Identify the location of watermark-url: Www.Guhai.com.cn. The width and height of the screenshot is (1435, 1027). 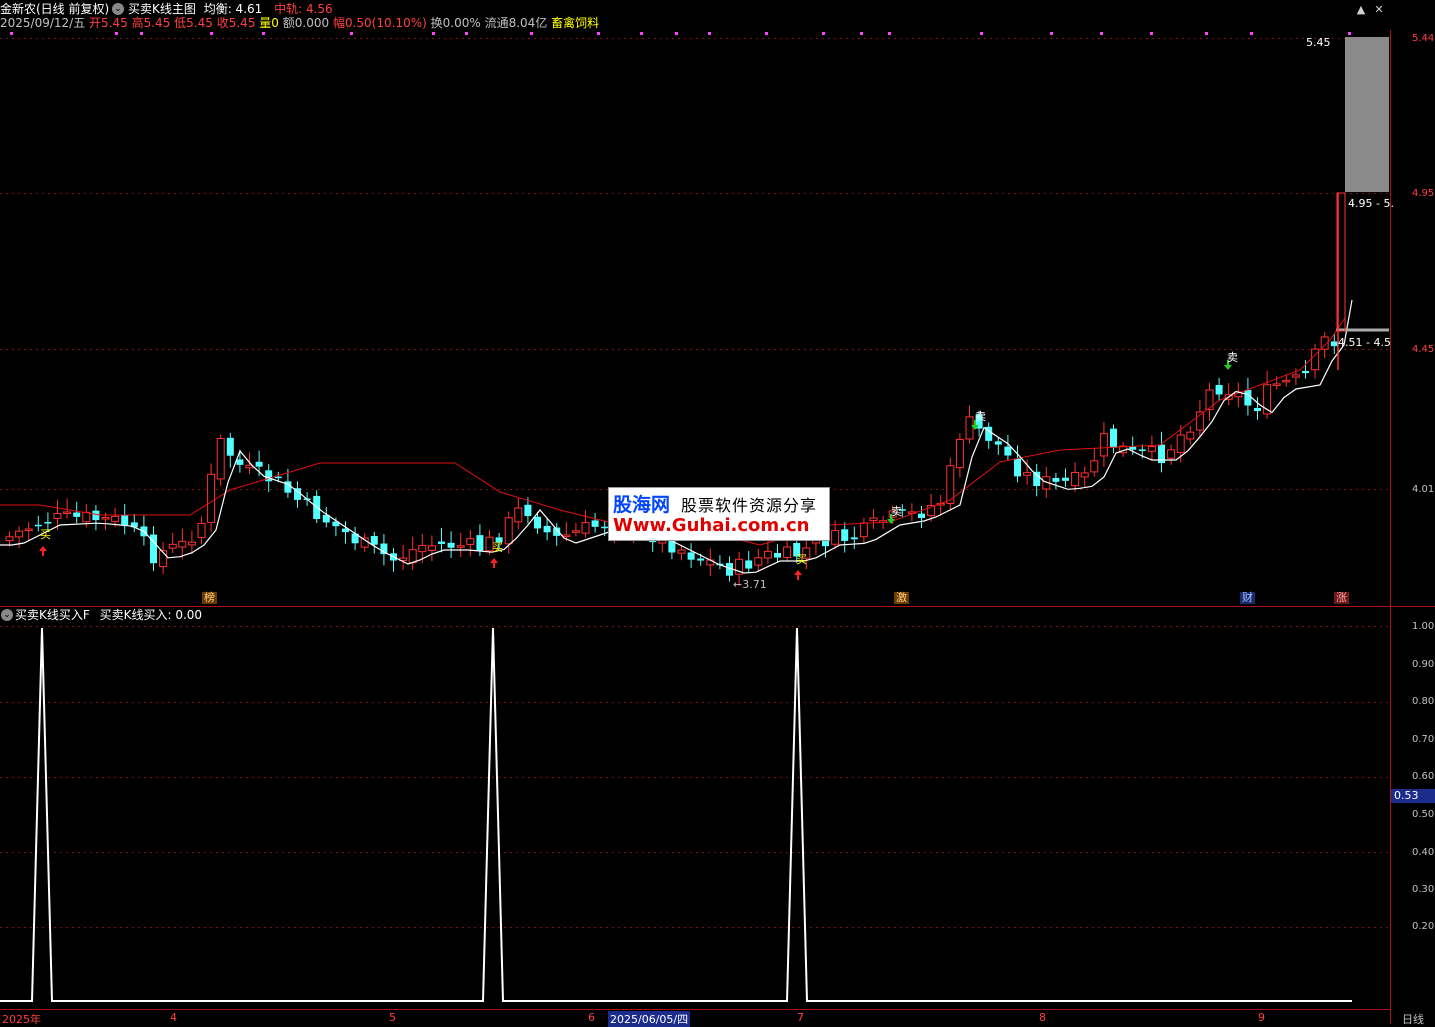
(711, 525).